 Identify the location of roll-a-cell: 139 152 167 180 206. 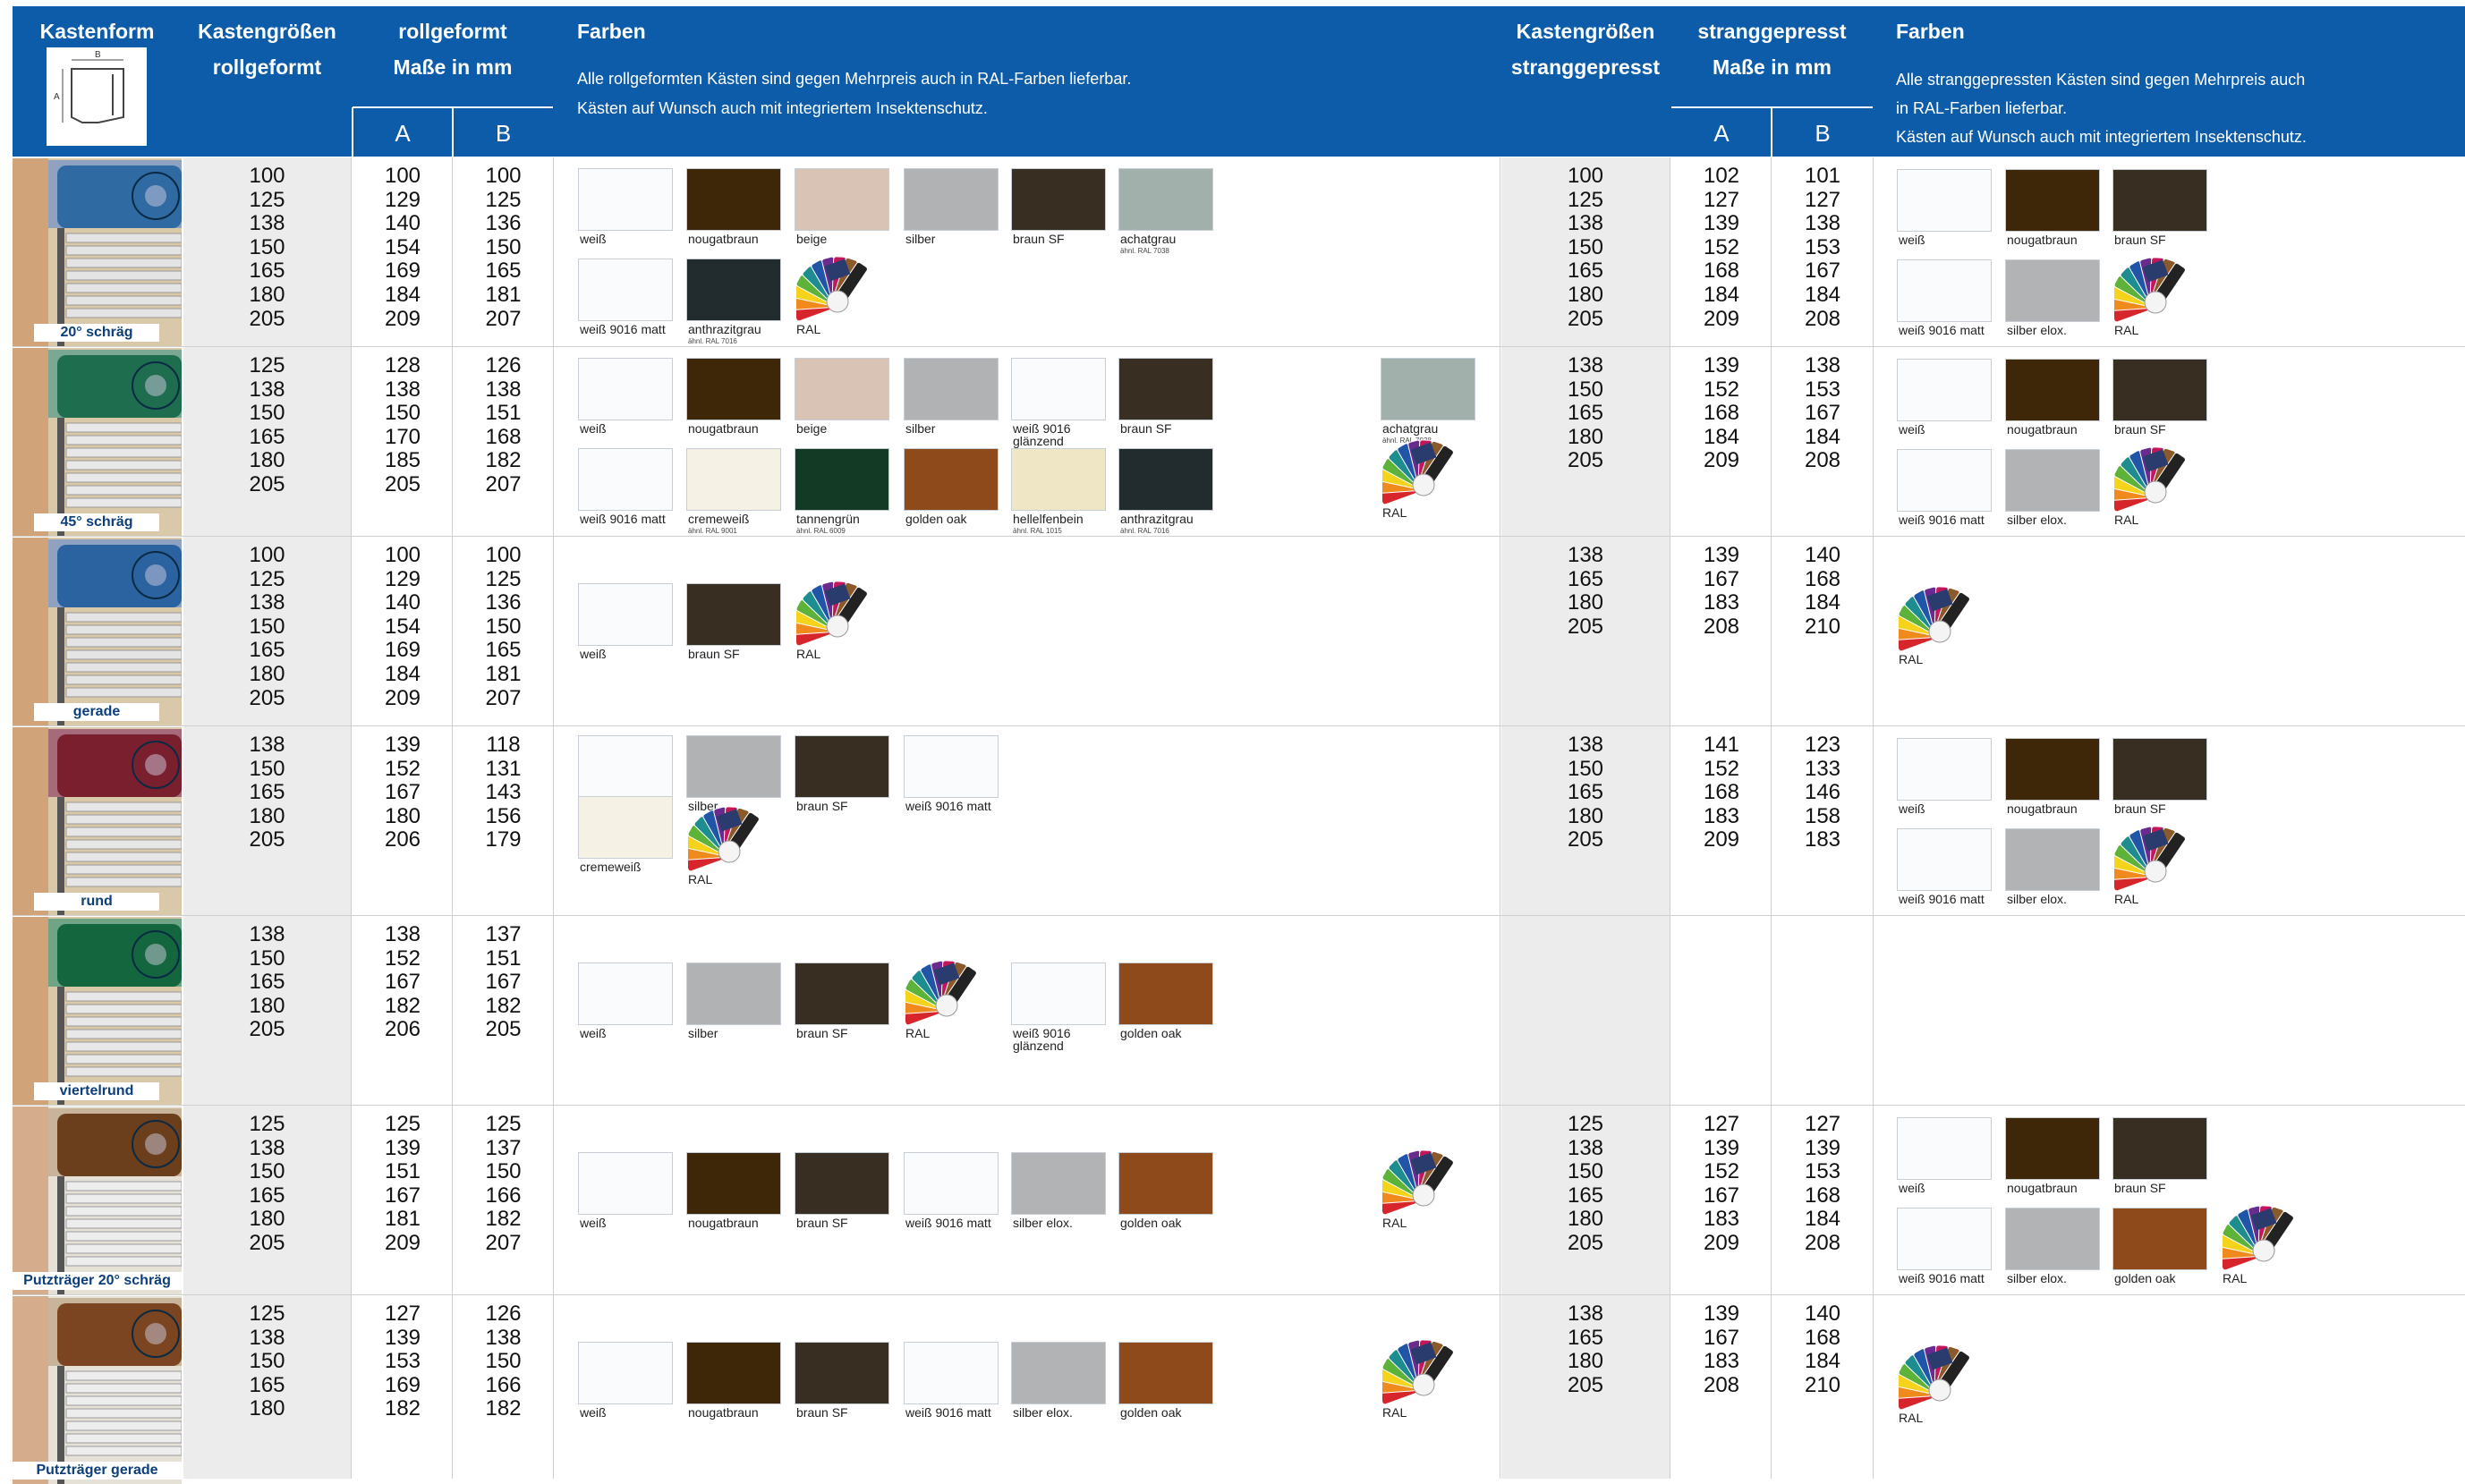
(403, 792).